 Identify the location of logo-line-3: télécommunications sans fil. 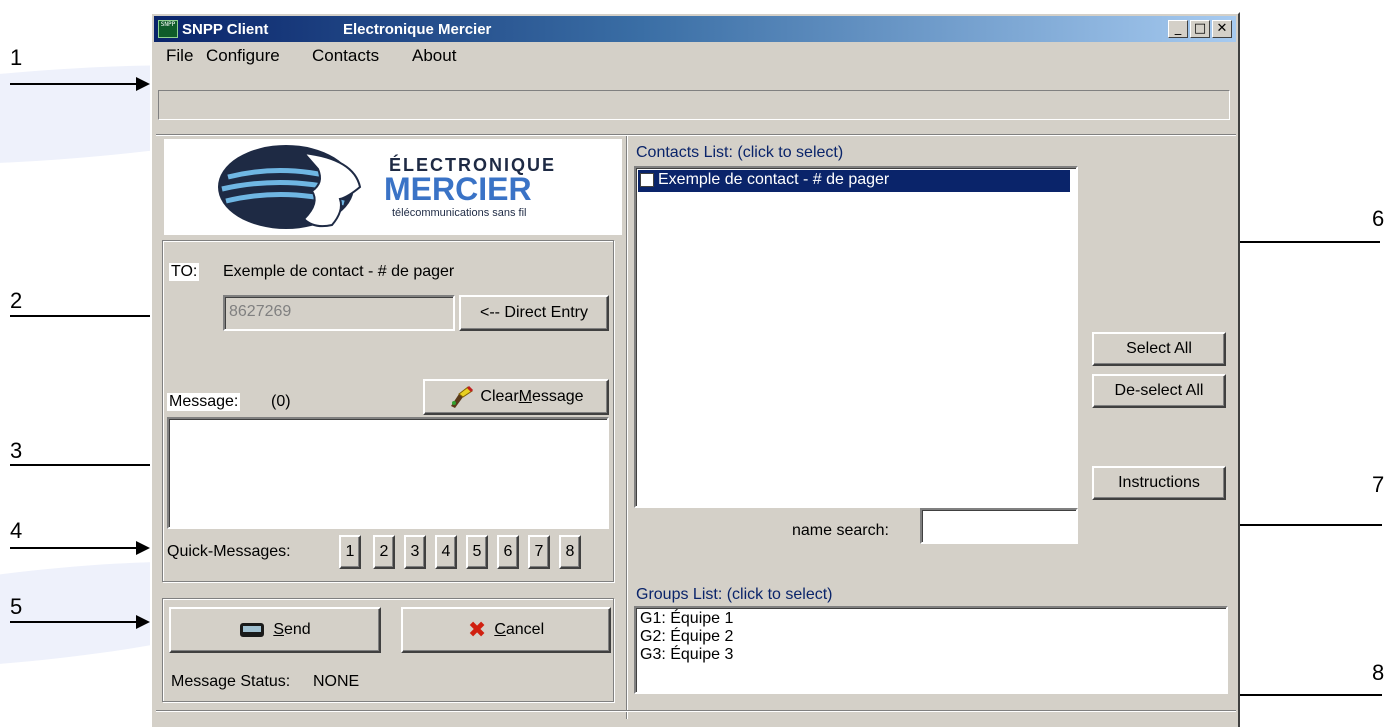
(459, 213).